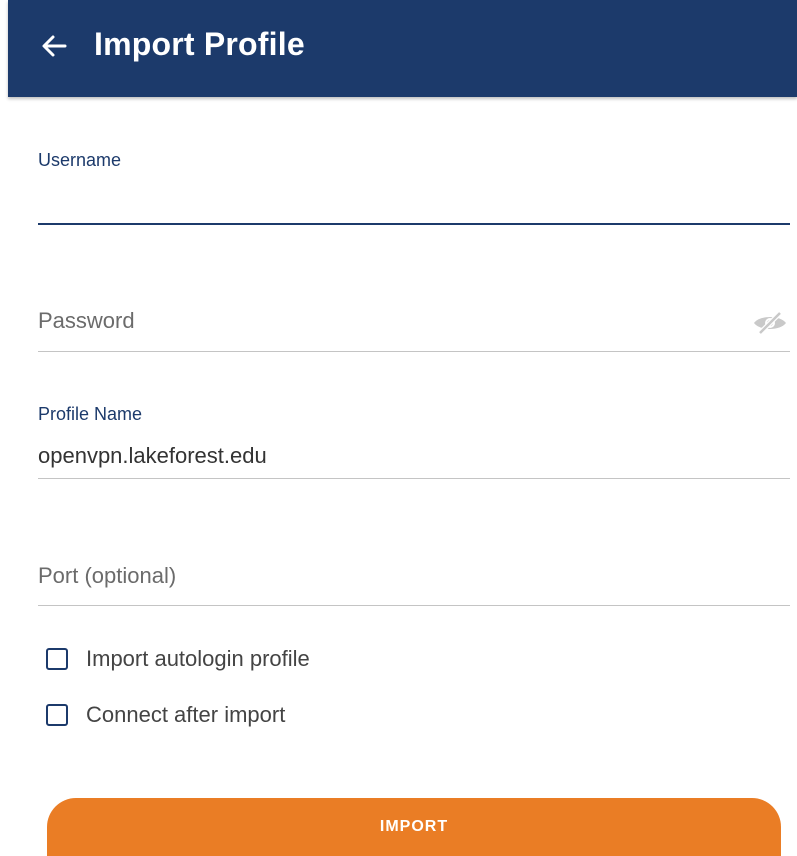  What do you see at coordinates (90, 414) in the screenshot?
I see `profile-name-label: Profile Name` at bounding box center [90, 414].